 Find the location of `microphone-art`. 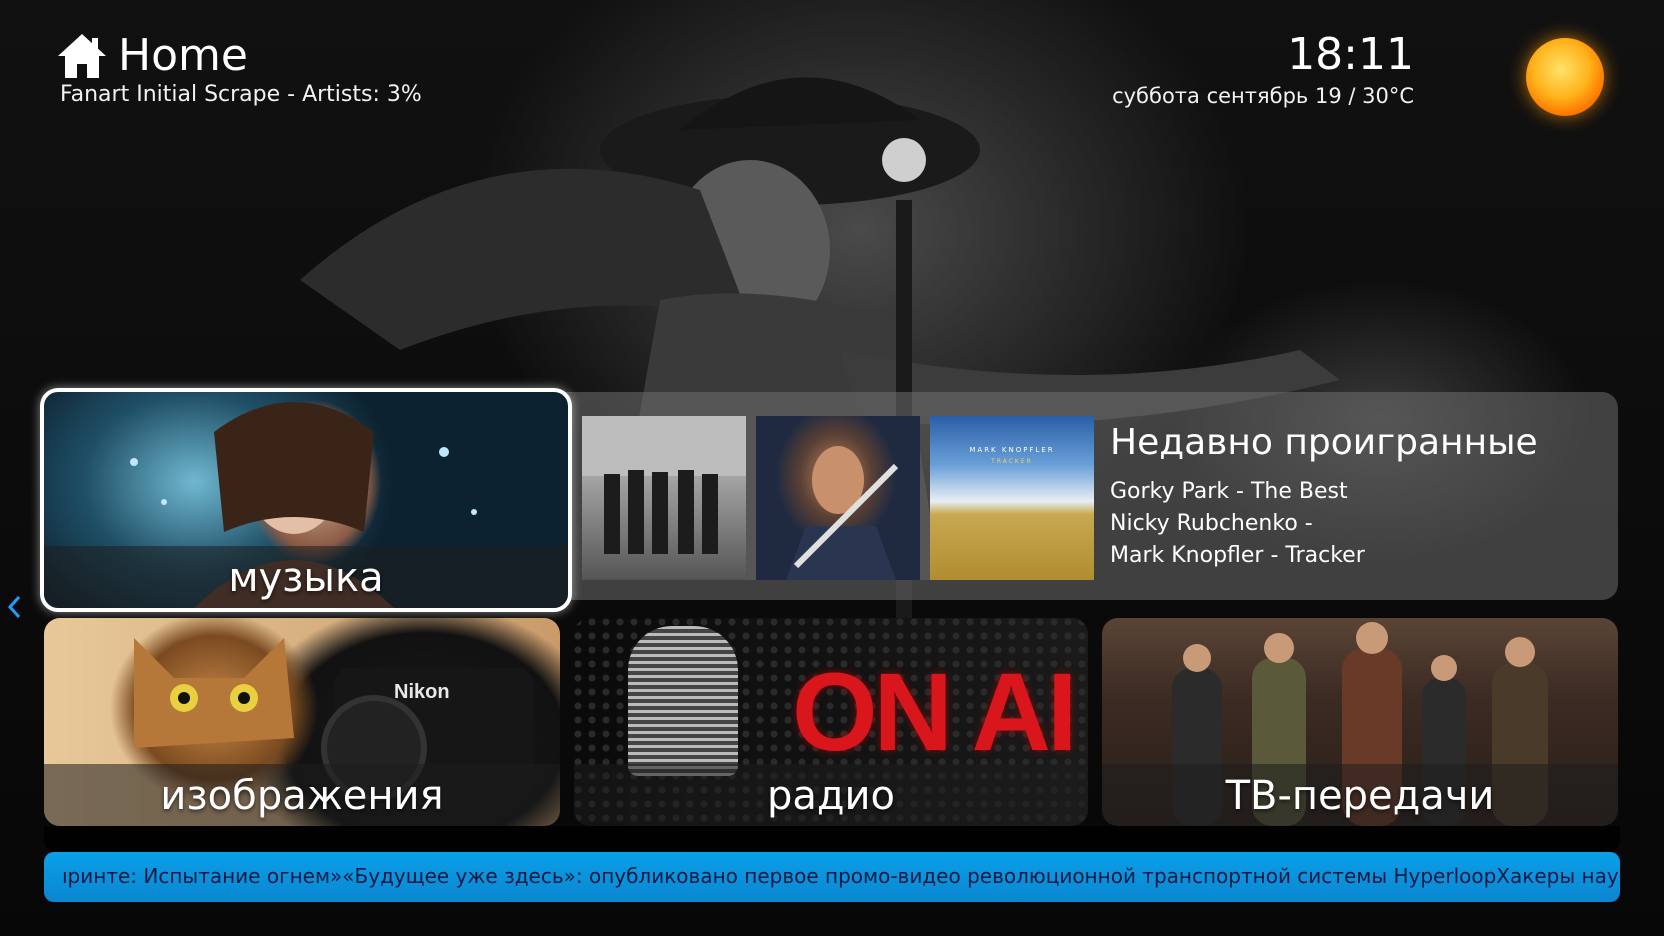

microphone-art is located at coordinates (683, 701).